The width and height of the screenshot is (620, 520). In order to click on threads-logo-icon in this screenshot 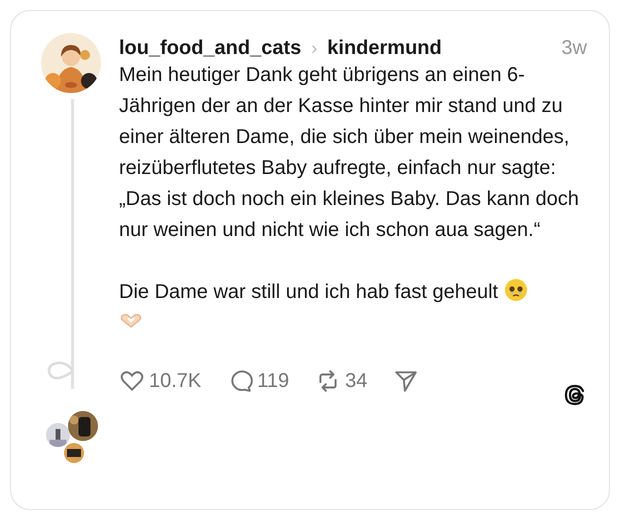, I will do `click(575, 395)`.